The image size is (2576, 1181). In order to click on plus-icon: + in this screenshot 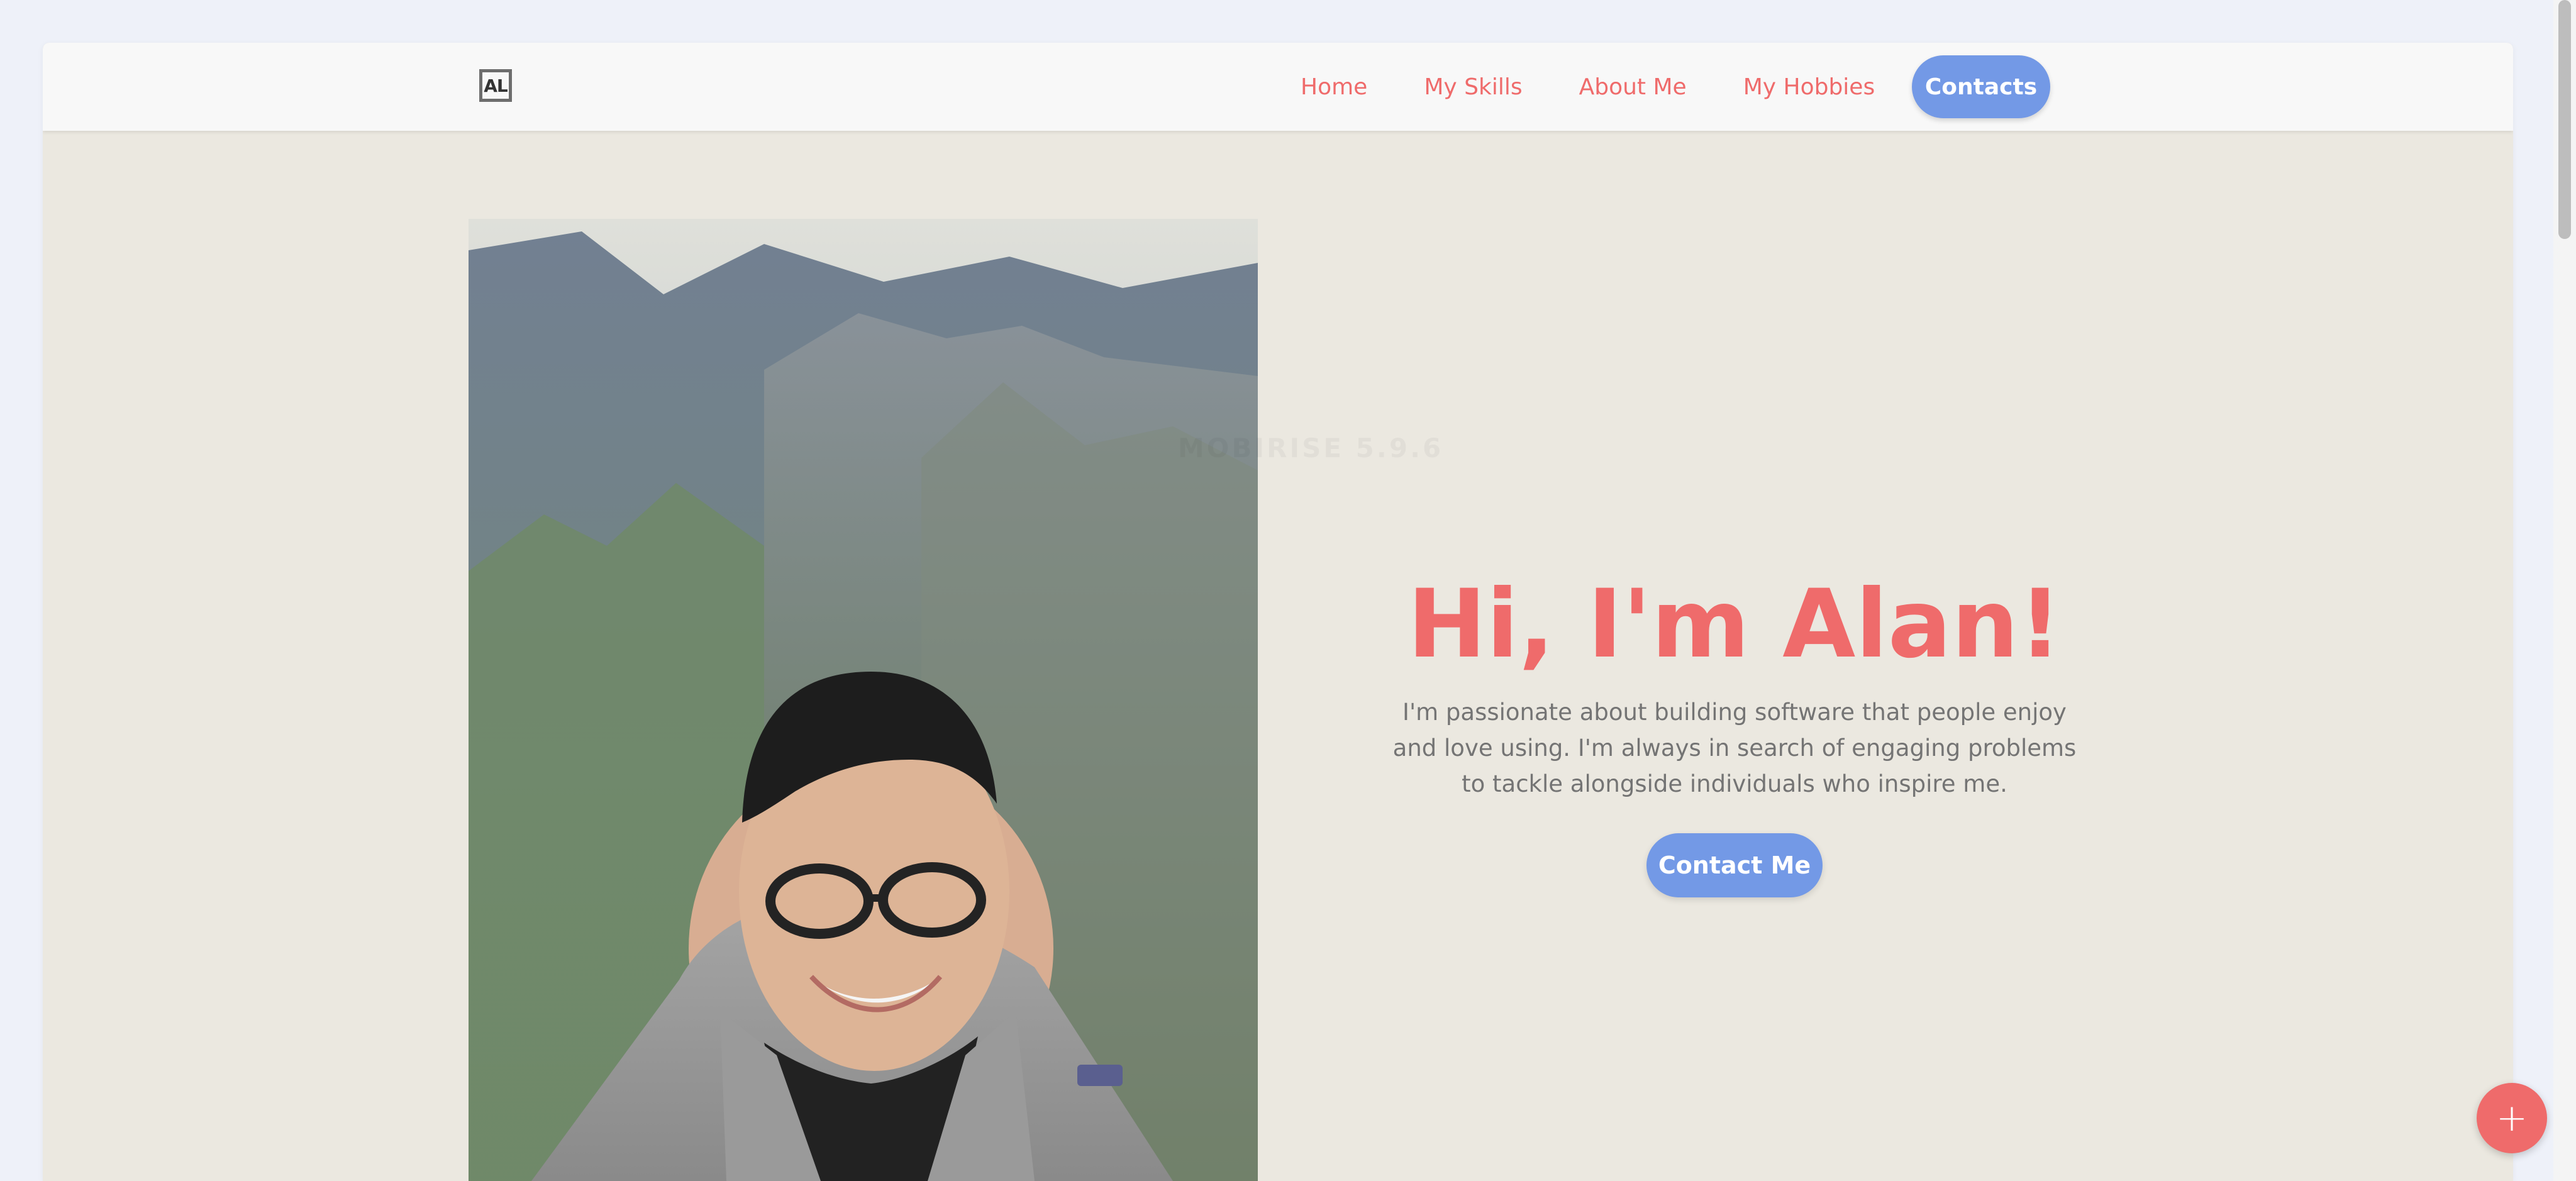, I will do `click(2512, 1118)`.